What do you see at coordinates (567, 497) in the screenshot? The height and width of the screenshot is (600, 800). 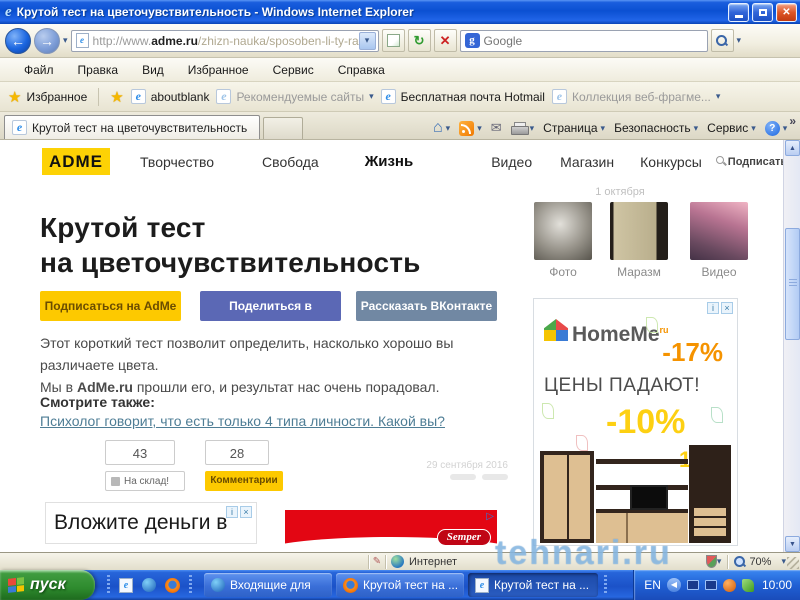 I see `wardrobe-graphic` at bounding box center [567, 497].